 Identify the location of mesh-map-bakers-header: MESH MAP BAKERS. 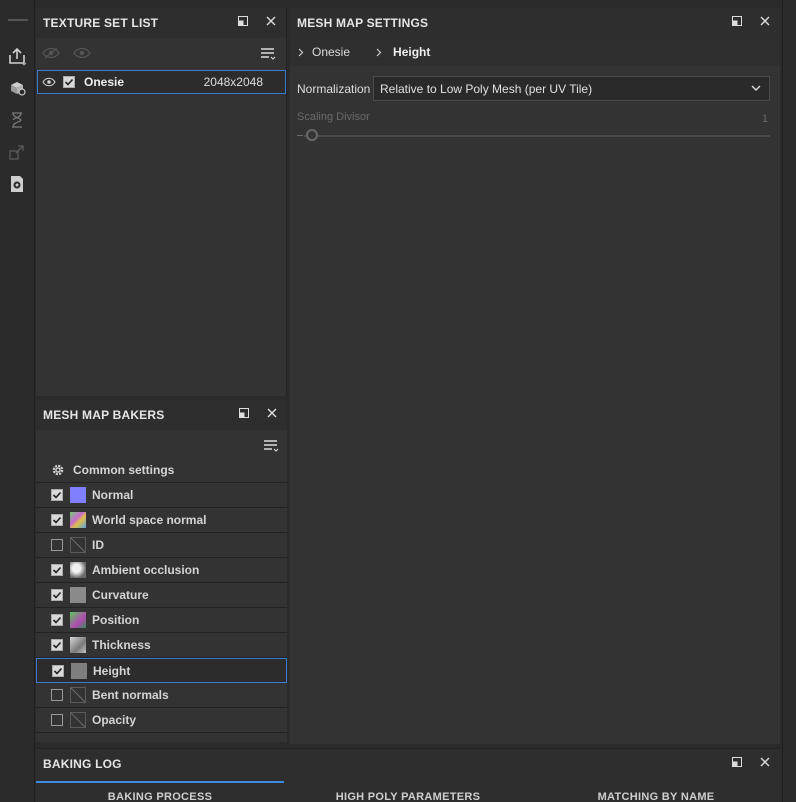
(161, 415).